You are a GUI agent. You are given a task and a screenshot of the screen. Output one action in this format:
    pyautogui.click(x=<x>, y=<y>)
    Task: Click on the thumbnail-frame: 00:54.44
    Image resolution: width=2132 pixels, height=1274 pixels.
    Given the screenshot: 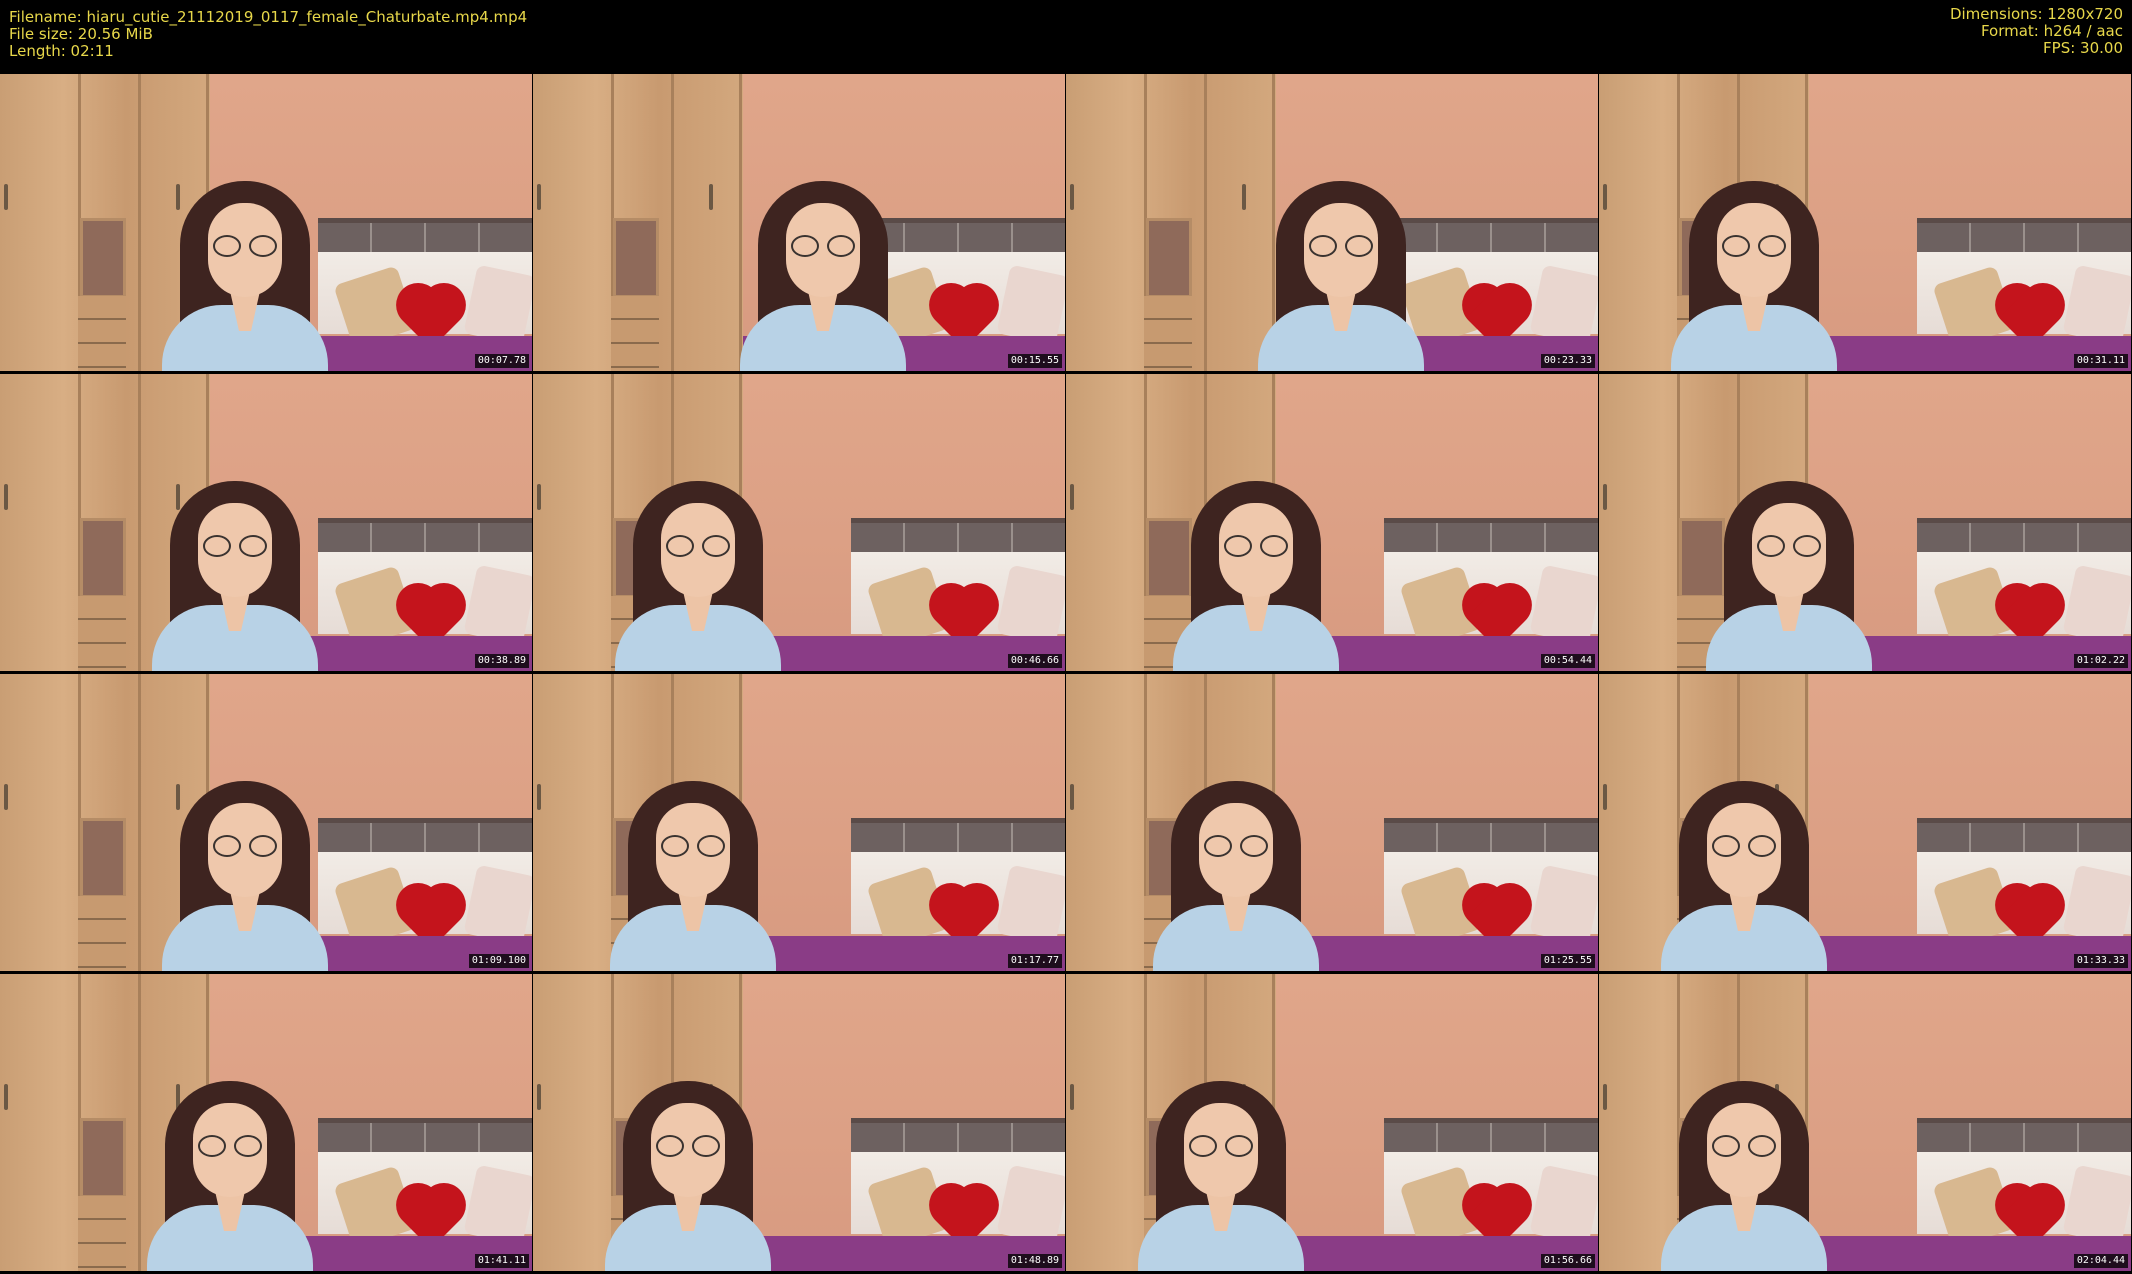 What is the action you would take?
    pyautogui.click(x=1332, y=522)
    